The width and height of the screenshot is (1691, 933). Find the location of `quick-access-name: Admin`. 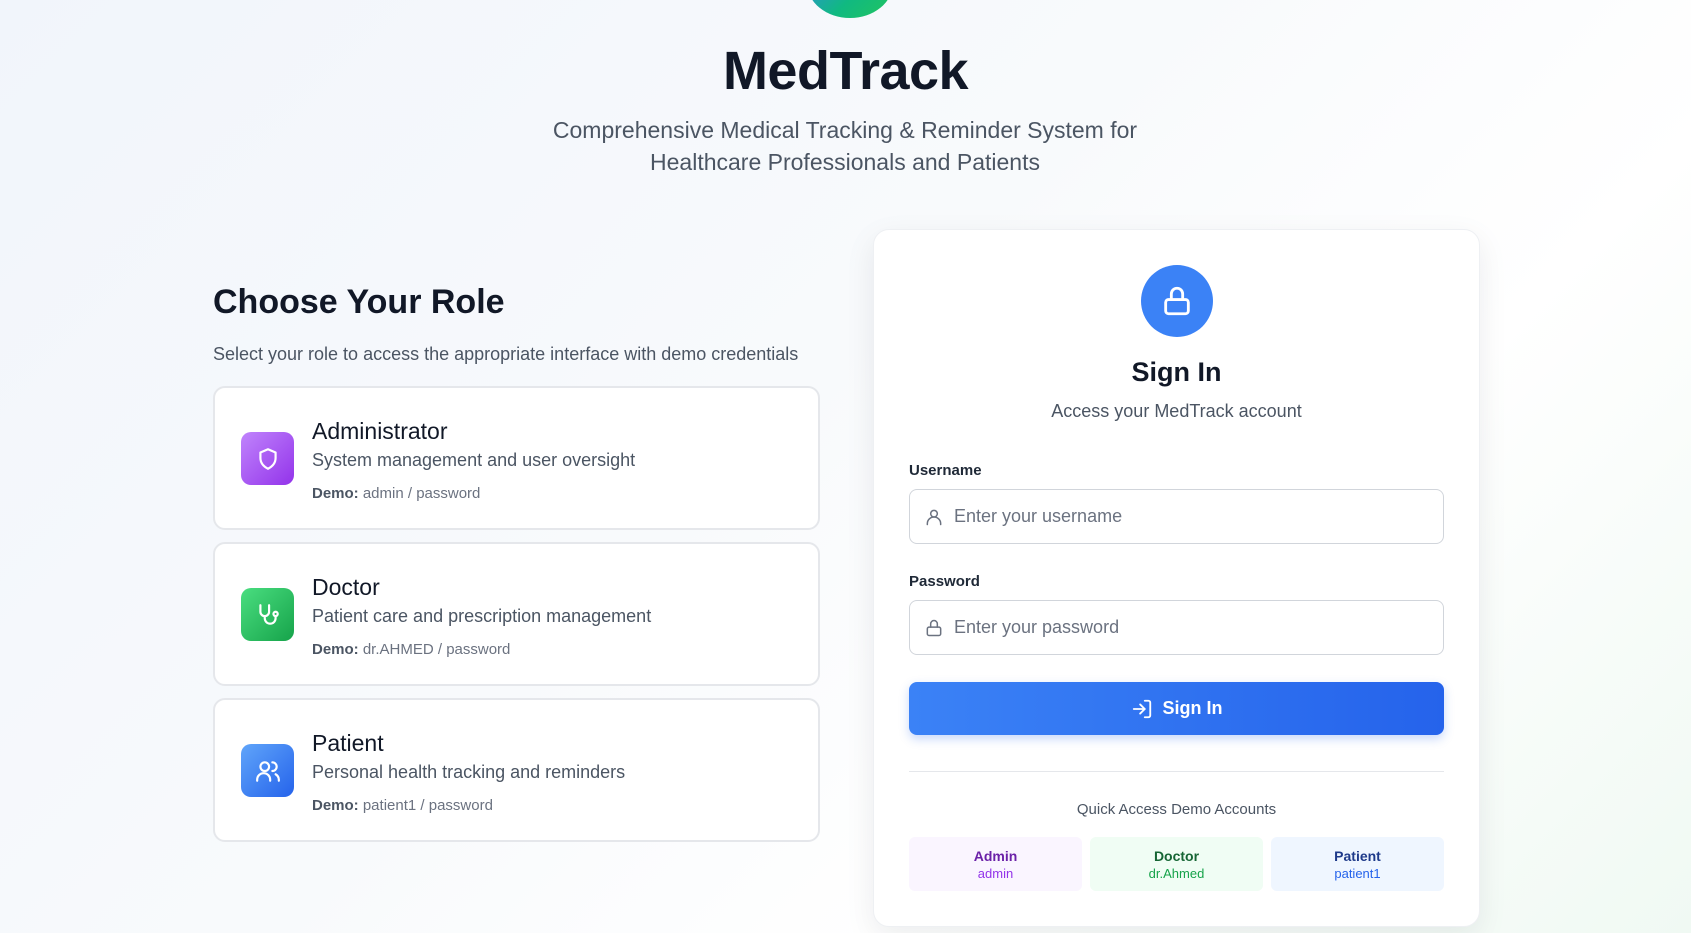

quick-access-name: Admin is located at coordinates (995, 856).